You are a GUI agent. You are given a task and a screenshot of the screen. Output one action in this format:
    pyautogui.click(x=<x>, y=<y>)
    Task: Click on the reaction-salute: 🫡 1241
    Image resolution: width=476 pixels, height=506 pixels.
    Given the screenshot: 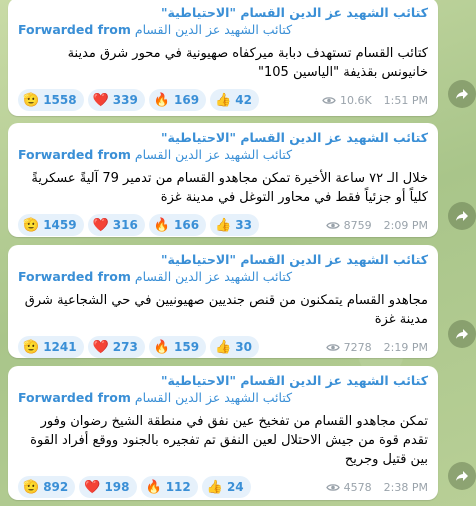 What is the action you would take?
    pyautogui.click(x=51, y=347)
    